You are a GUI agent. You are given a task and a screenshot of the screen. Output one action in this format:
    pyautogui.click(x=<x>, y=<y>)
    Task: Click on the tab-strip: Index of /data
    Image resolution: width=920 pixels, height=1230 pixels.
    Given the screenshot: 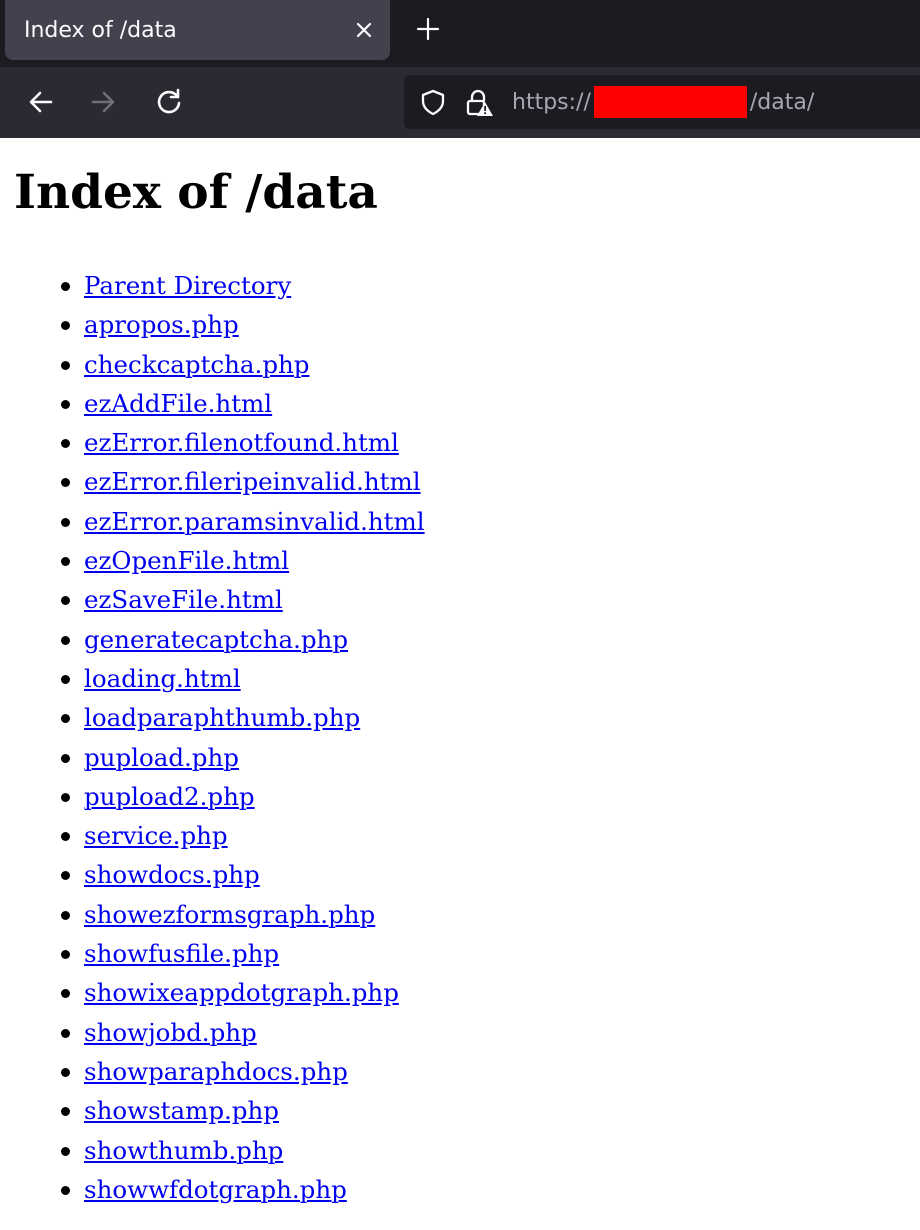 What is the action you would take?
    pyautogui.click(x=460, y=33)
    